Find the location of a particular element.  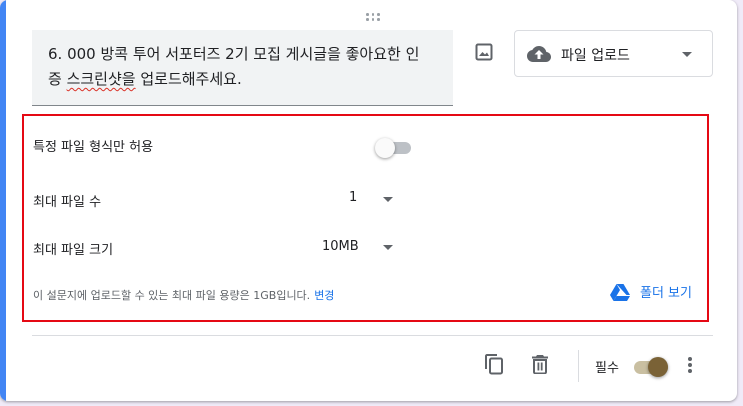

footer-vertical-divider is located at coordinates (578, 366).